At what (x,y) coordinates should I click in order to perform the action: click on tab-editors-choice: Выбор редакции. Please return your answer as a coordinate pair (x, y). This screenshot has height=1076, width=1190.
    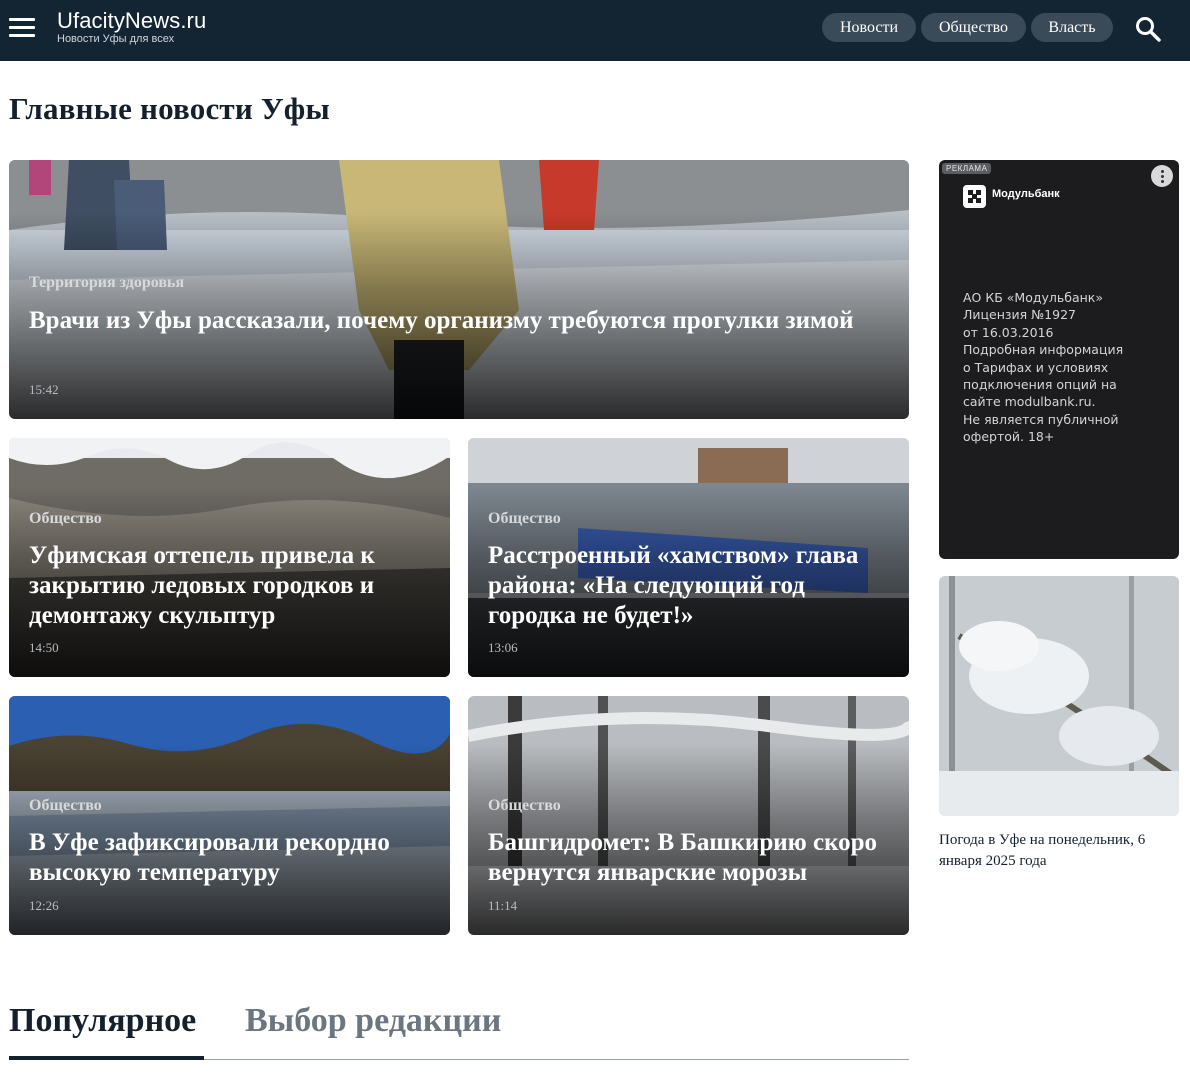
    Looking at the image, I should click on (373, 1021).